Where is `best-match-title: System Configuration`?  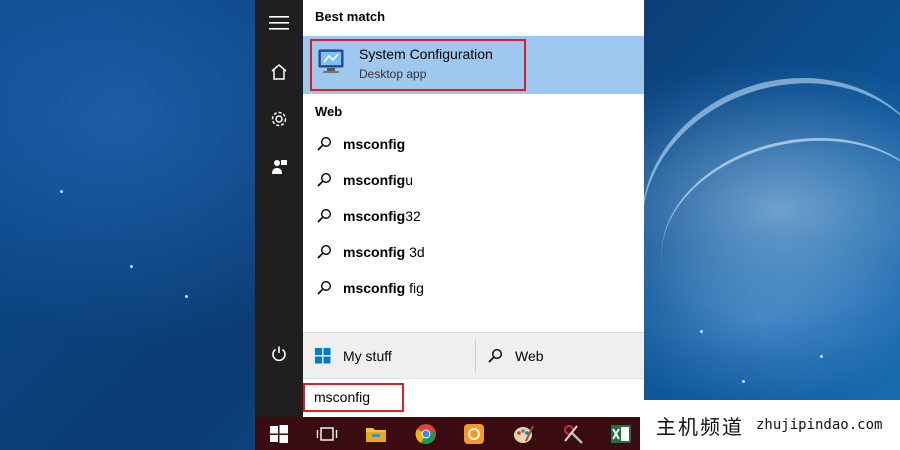 best-match-title: System Configuration is located at coordinates (426, 54).